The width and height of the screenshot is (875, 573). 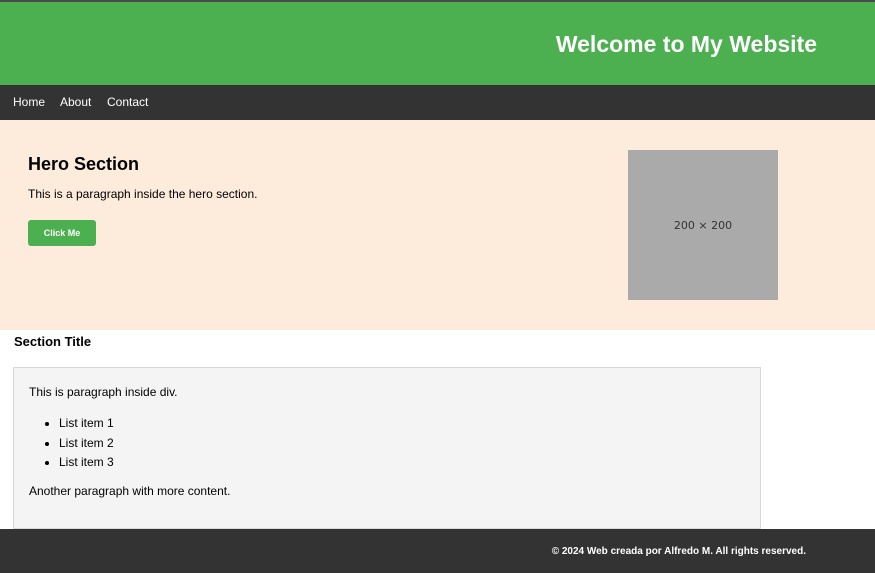 What do you see at coordinates (86, 444) in the screenshot?
I see `list-item: List item 2` at bounding box center [86, 444].